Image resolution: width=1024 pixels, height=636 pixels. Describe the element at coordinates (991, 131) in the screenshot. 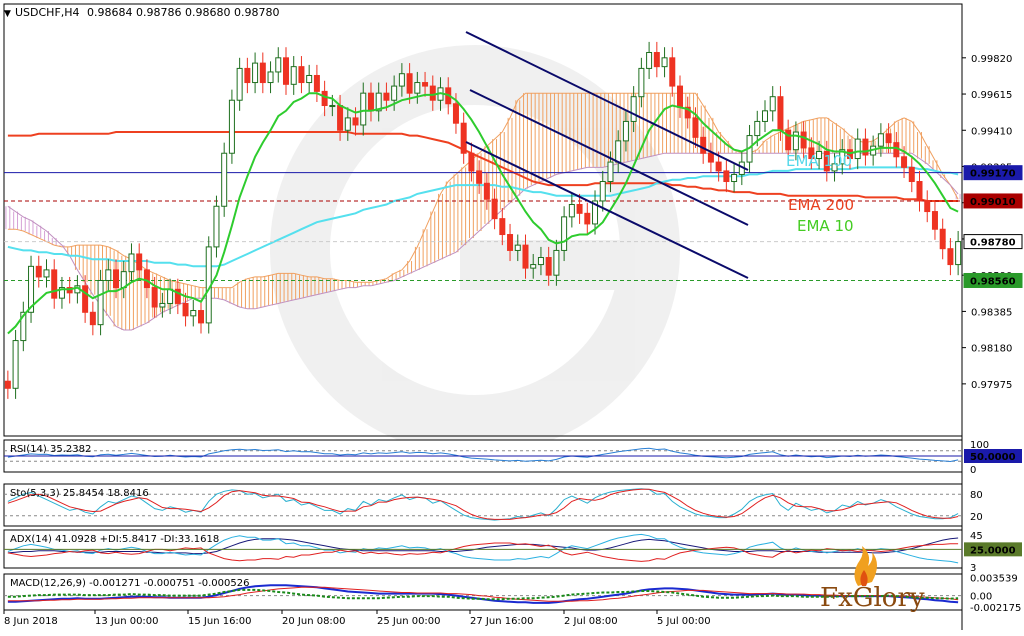

I see `y-tick-label: 0.99410` at that location.